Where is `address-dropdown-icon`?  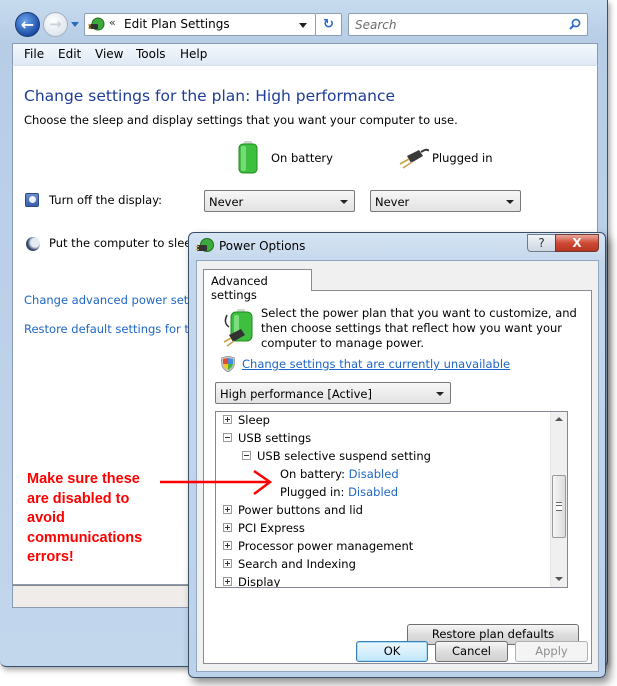 address-dropdown-icon is located at coordinates (303, 25).